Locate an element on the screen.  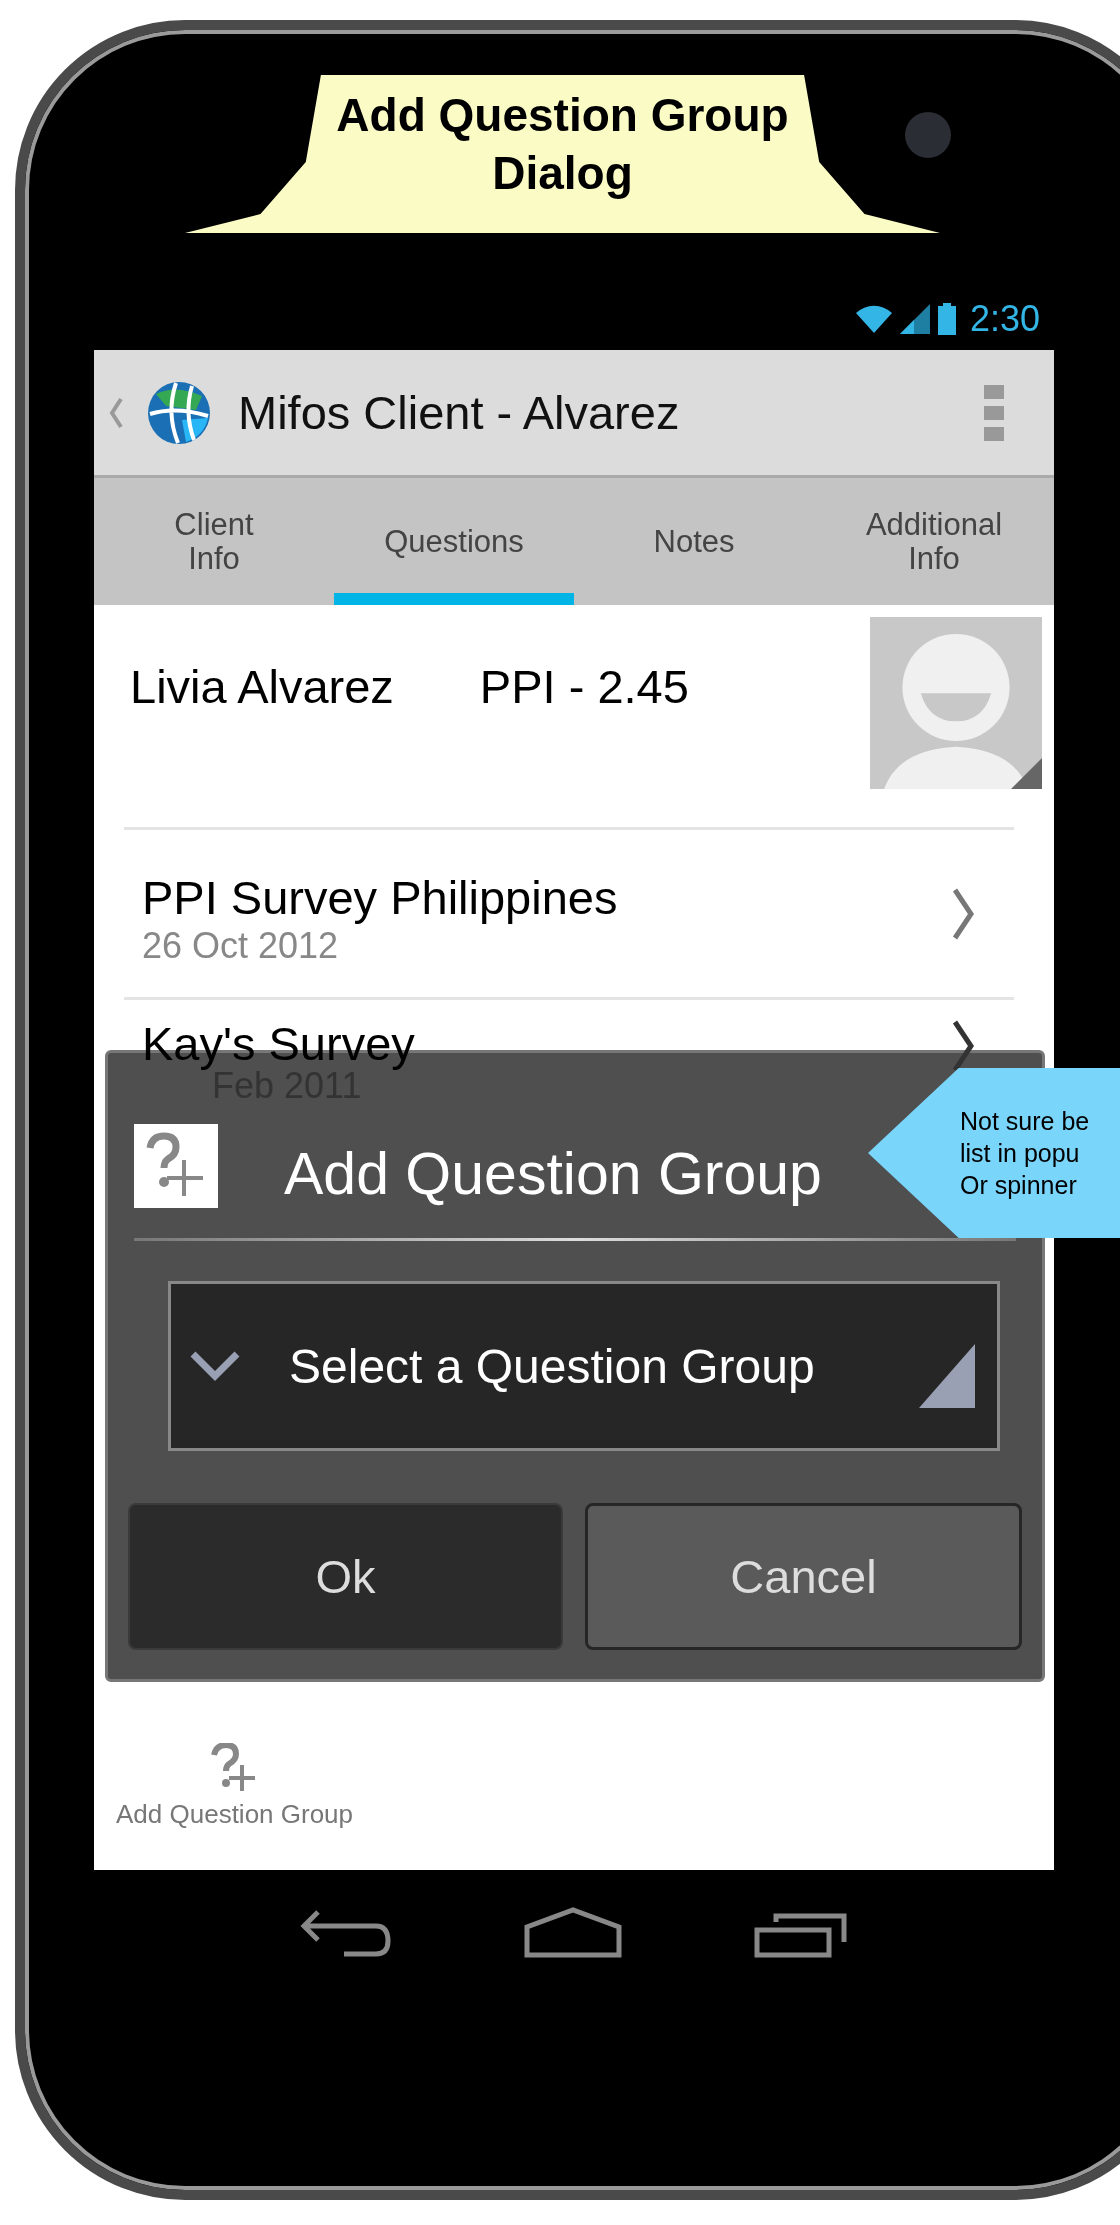
client-score: PPI - 2.45 is located at coordinates (584, 686).